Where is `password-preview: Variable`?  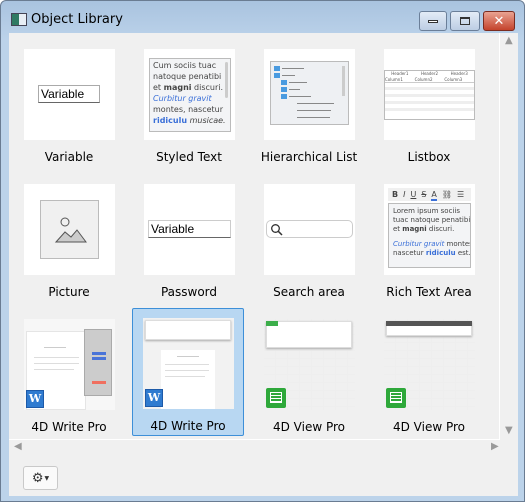 password-preview: Variable is located at coordinates (189, 229).